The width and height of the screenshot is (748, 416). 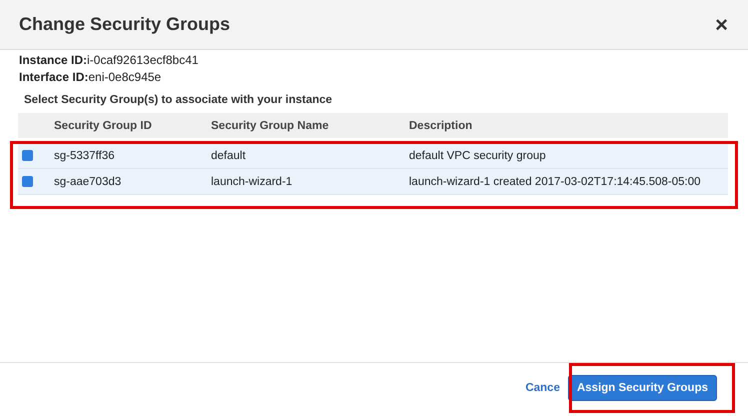 What do you see at coordinates (124, 24) in the screenshot?
I see `dialog-title: Change Security Groups` at bounding box center [124, 24].